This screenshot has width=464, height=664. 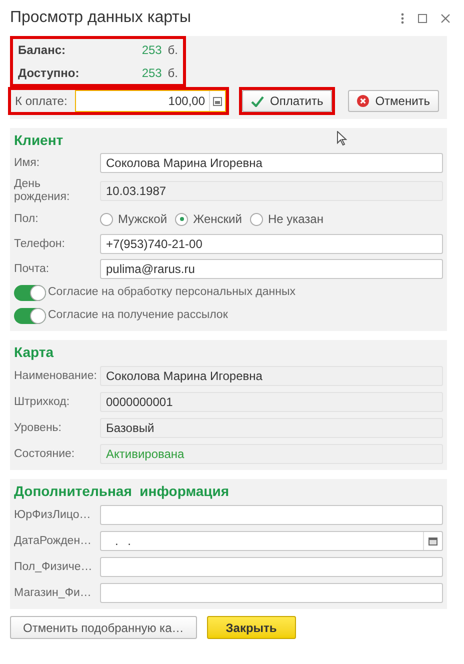 What do you see at coordinates (172, 292) in the screenshot?
I see `toggle-label: Согласие на обработку персональных данных` at bounding box center [172, 292].